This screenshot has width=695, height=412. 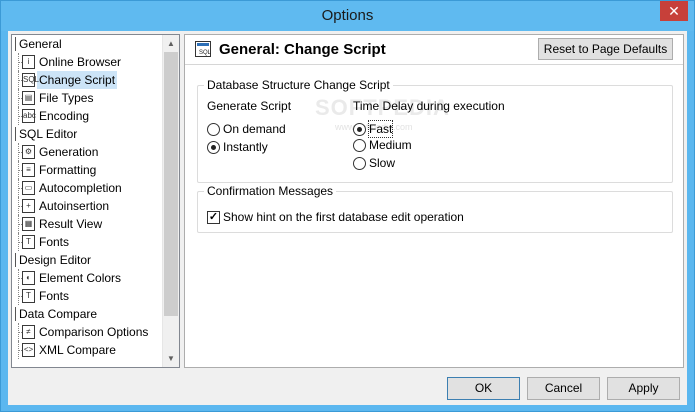 What do you see at coordinates (94, 332) in the screenshot?
I see `tree-item-label: Comparison Options` at bounding box center [94, 332].